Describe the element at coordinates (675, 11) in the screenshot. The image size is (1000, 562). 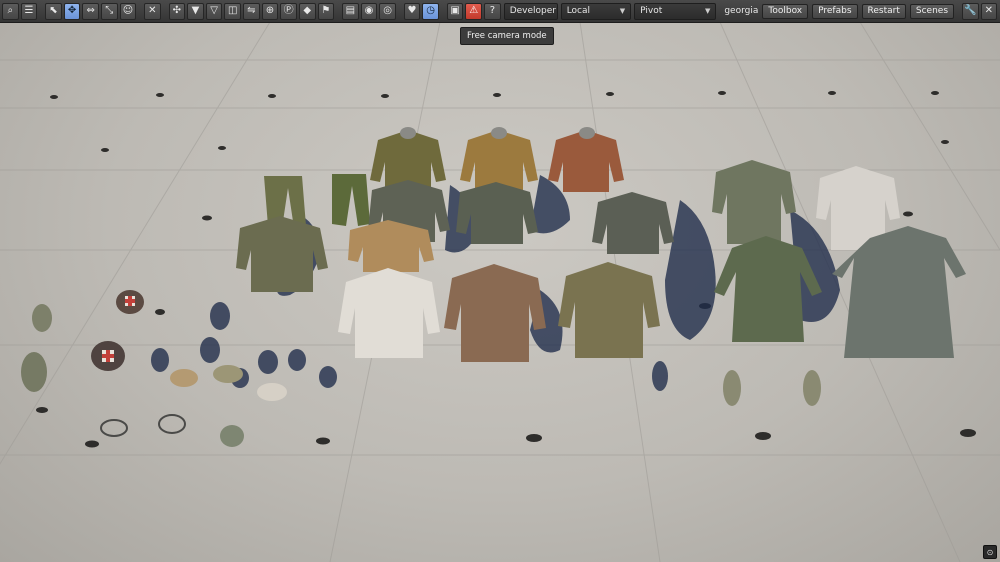
I see `pivot-dropdown: Pivot ▼` at that location.